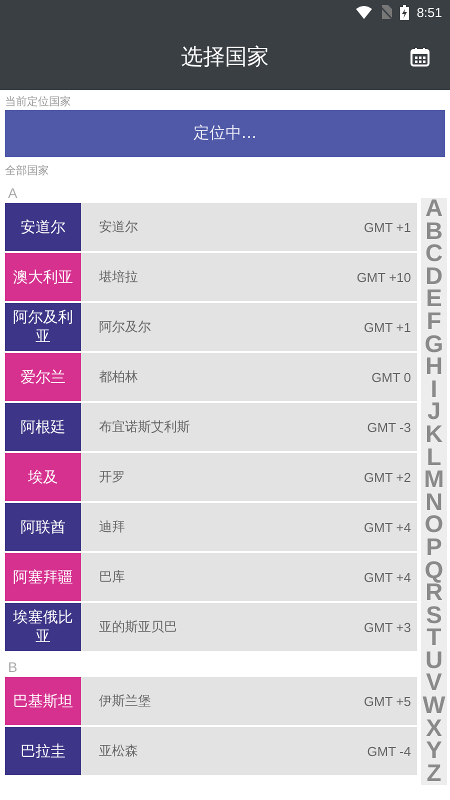  Describe the element at coordinates (434, 503) in the screenshot. I see `index-letter: N` at that location.